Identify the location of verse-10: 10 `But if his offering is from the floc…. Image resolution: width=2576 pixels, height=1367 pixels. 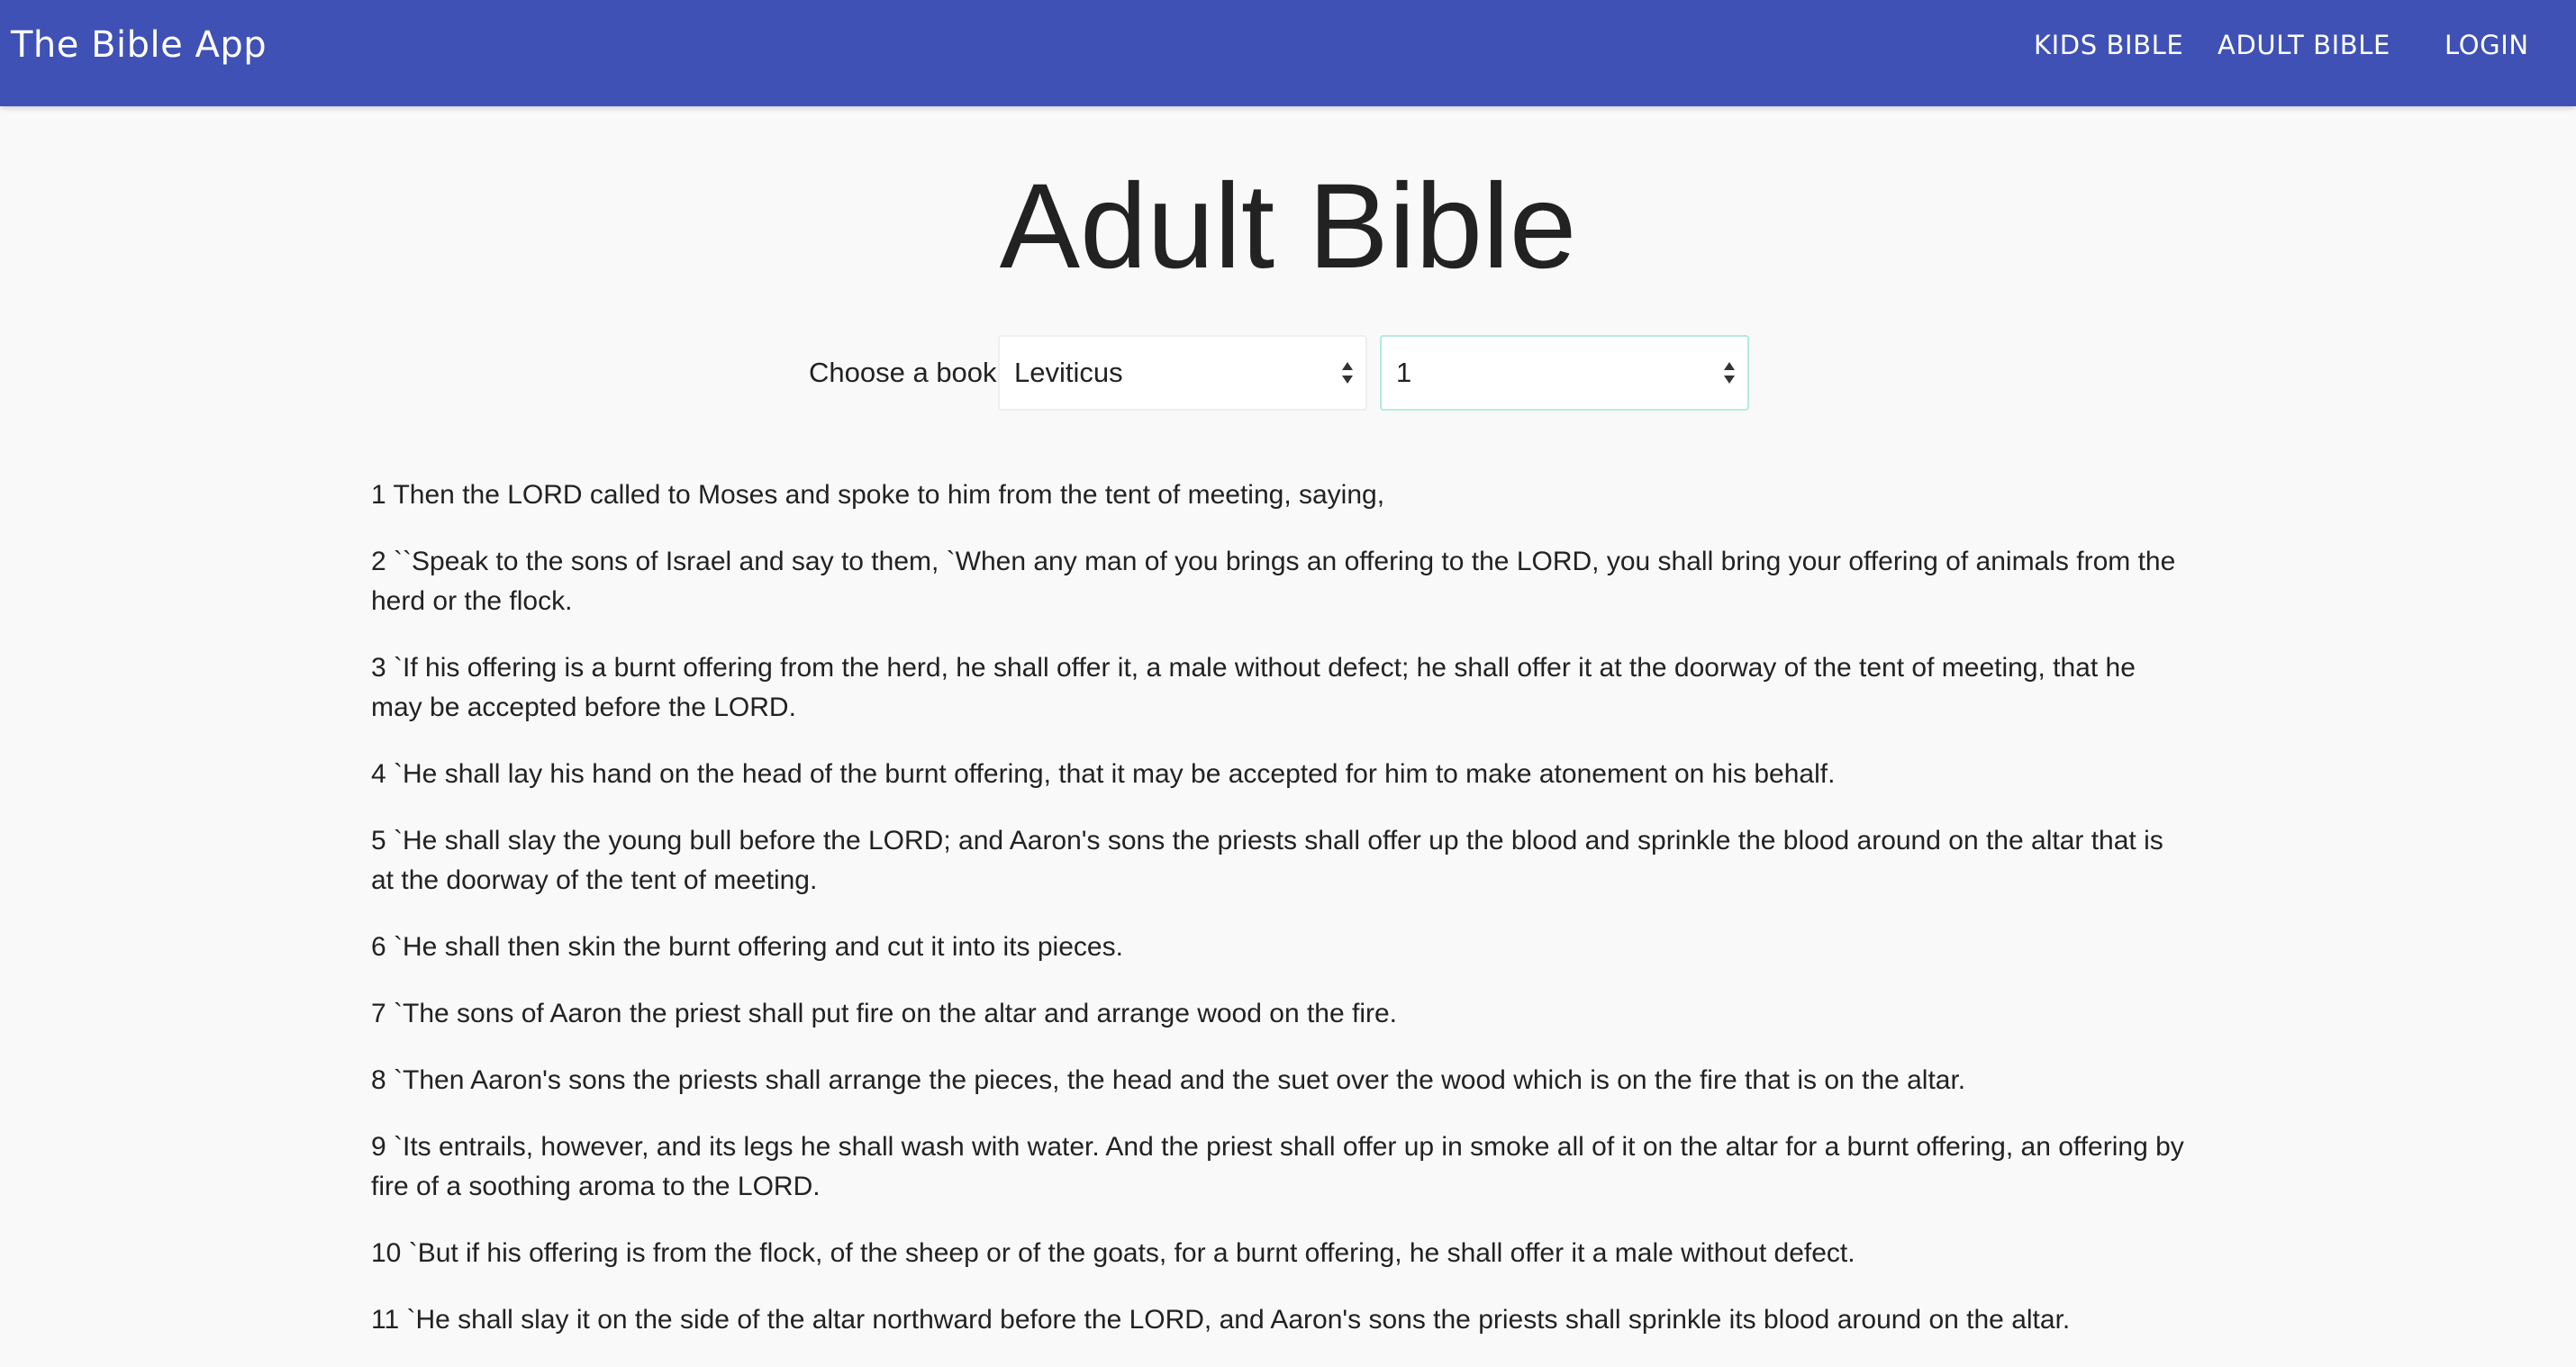
(1113, 1253).